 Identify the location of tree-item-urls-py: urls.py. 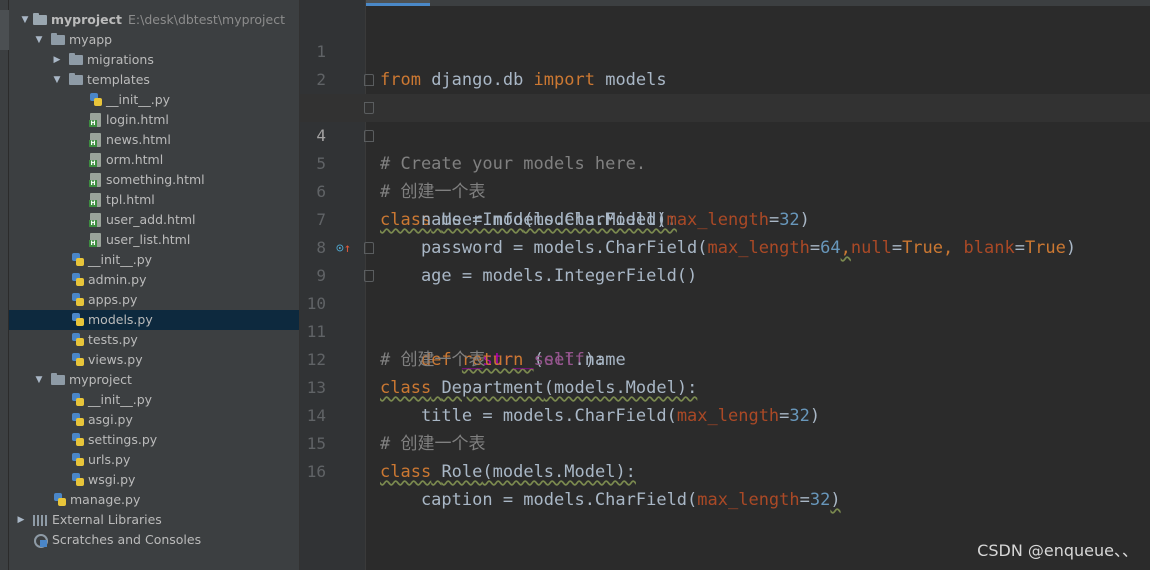
(154, 460).